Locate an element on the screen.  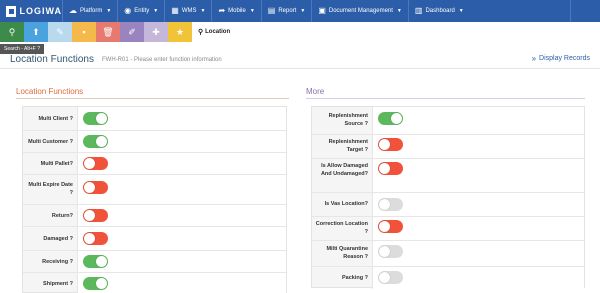
field-label: Shipment ? is located at coordinates (58, 284).